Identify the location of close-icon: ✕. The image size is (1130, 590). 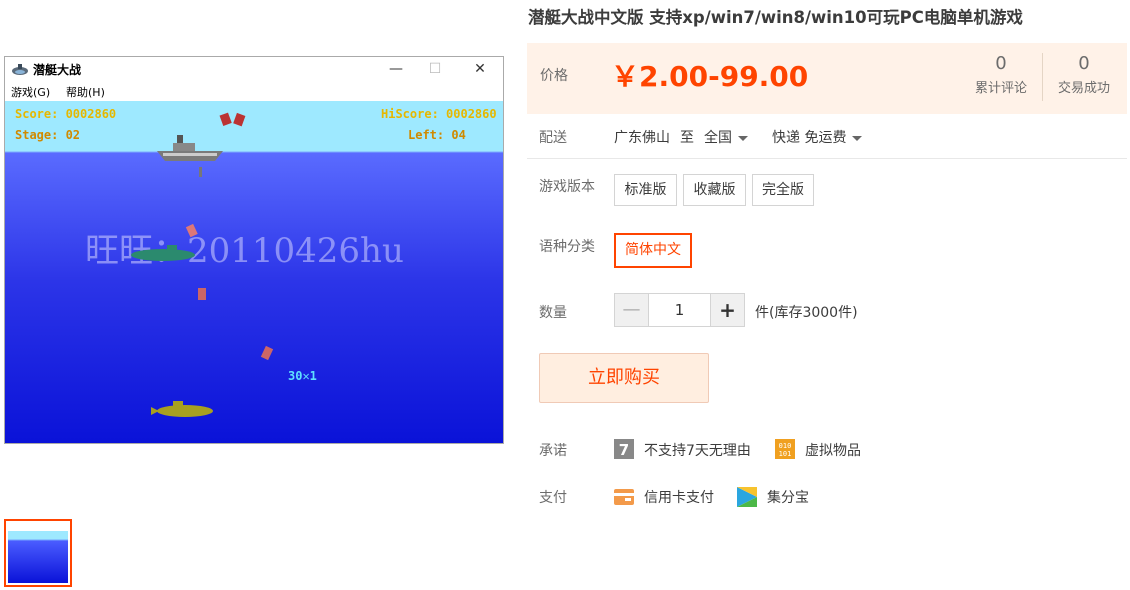
(480, 69).